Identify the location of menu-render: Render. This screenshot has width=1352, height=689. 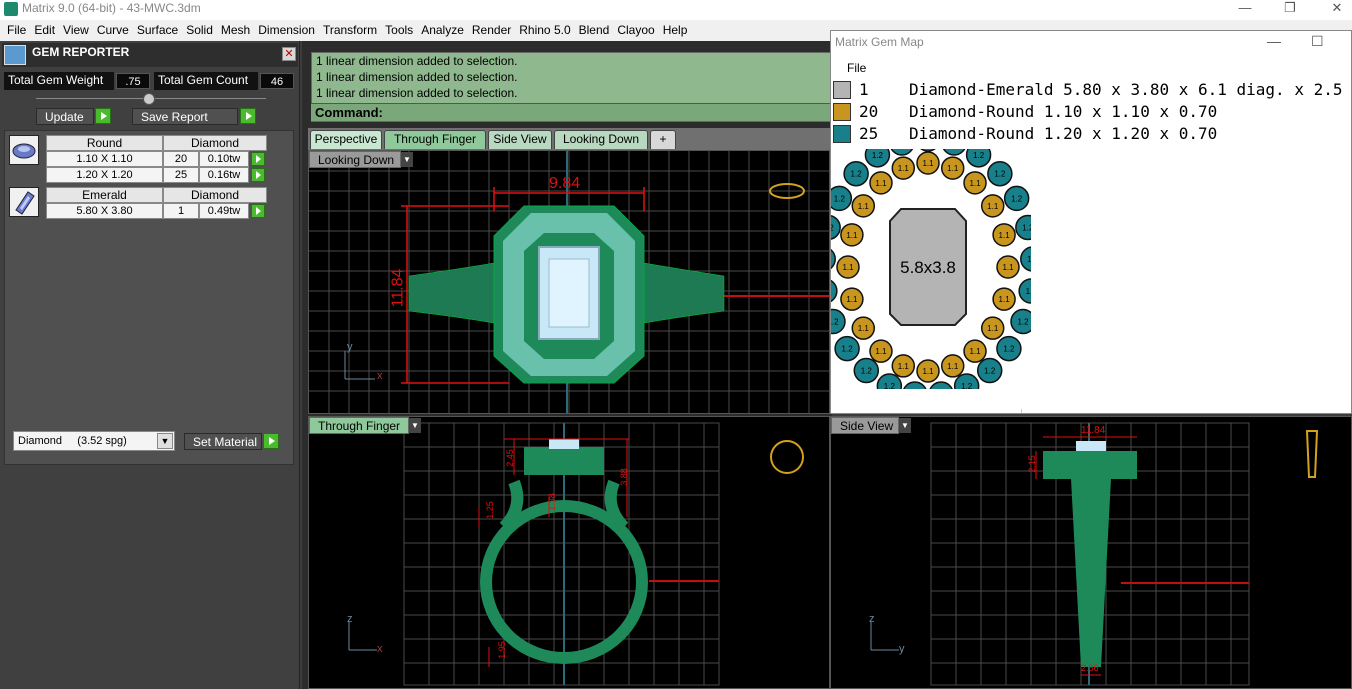
(491, 30).